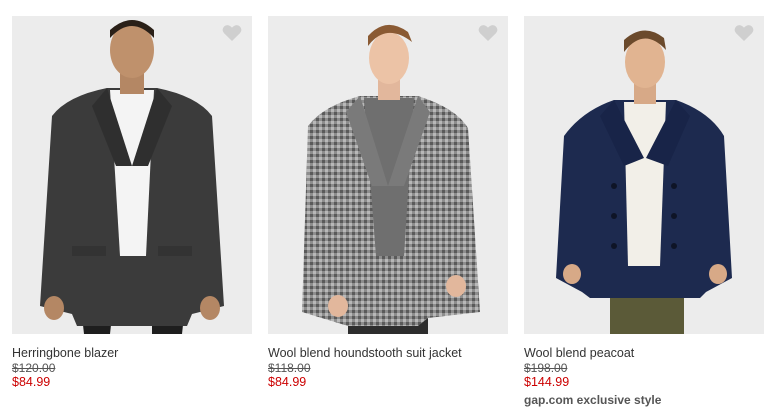 The height and width of the screenshot is (418, 769). Describe the element at coordinates (34, 368) in the screenshot. I see `original-price: $120.00` at that location.